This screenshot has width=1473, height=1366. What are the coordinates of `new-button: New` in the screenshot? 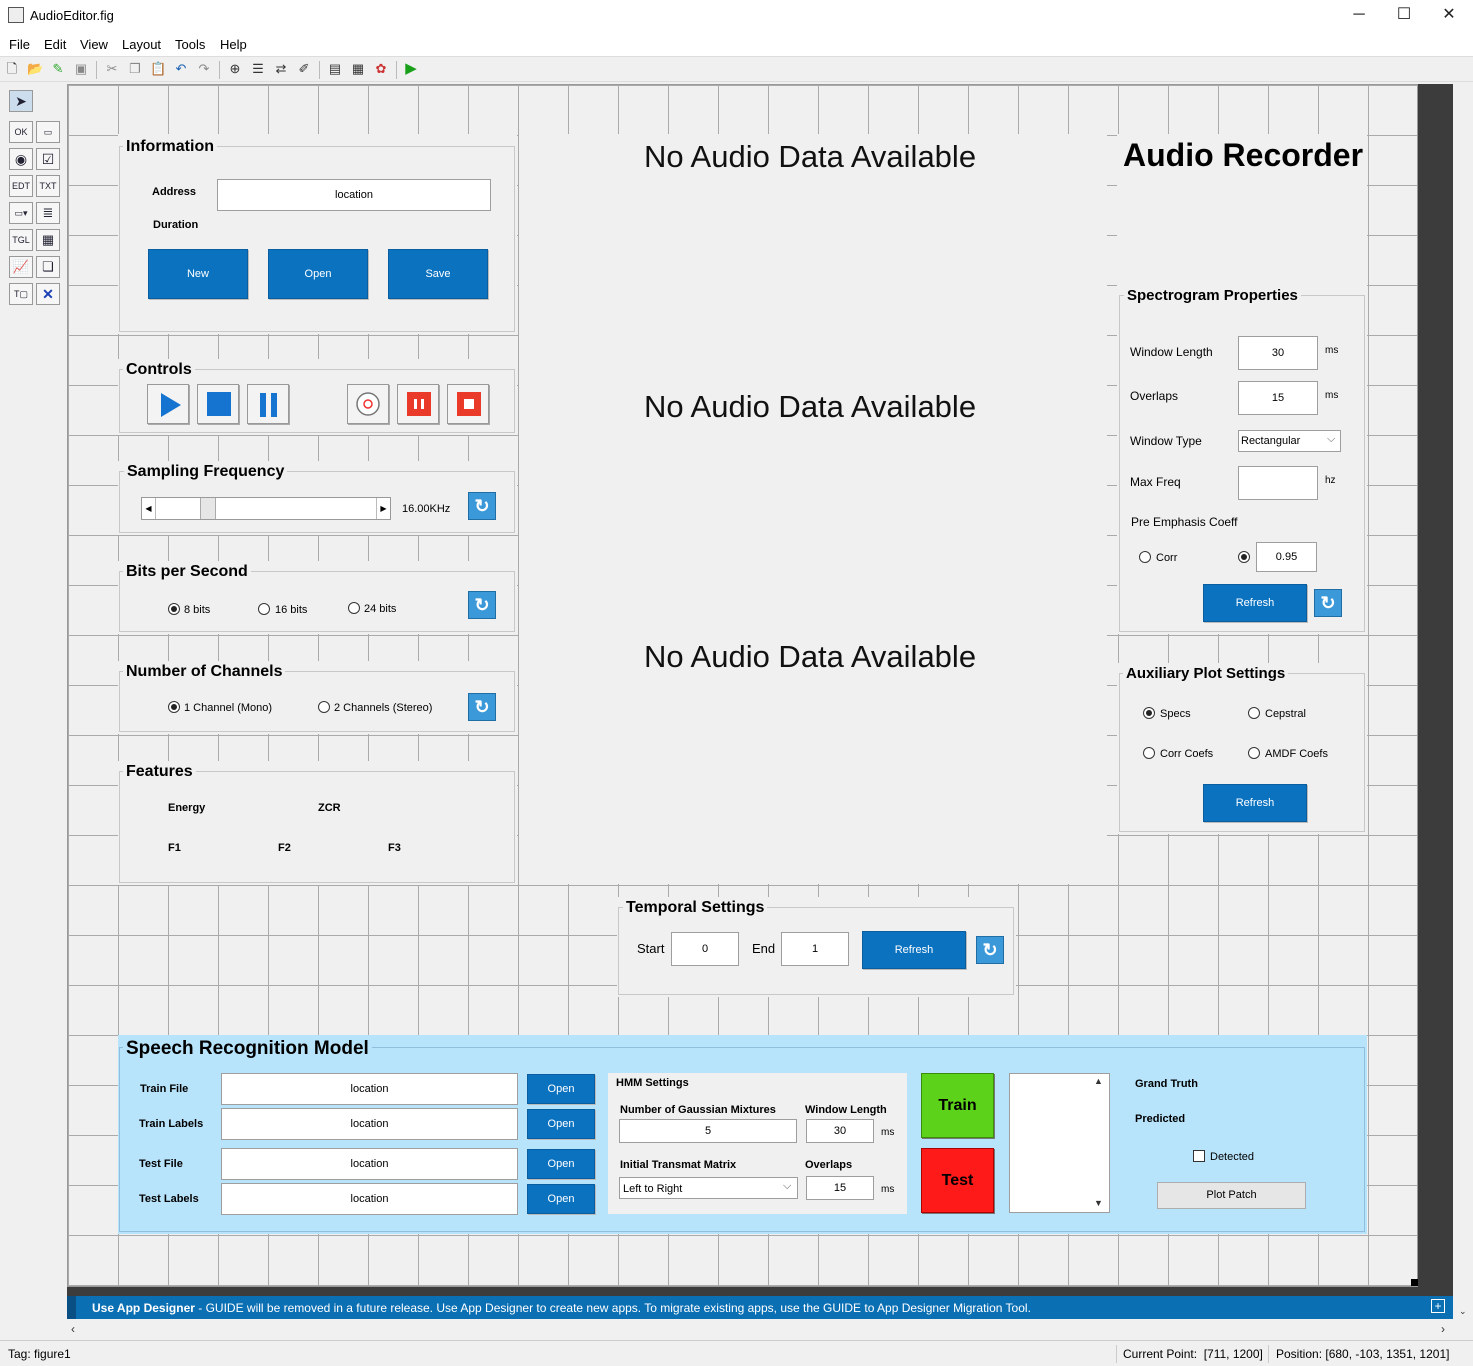 It's located at (198, 274).